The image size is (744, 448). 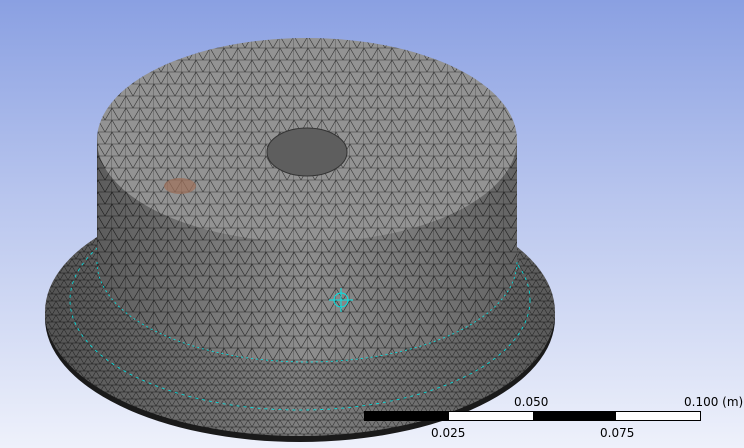 What do you see at coordinates (307, 152) in the screenshot?
I see `center-hole` at bounding box center [307, 152].